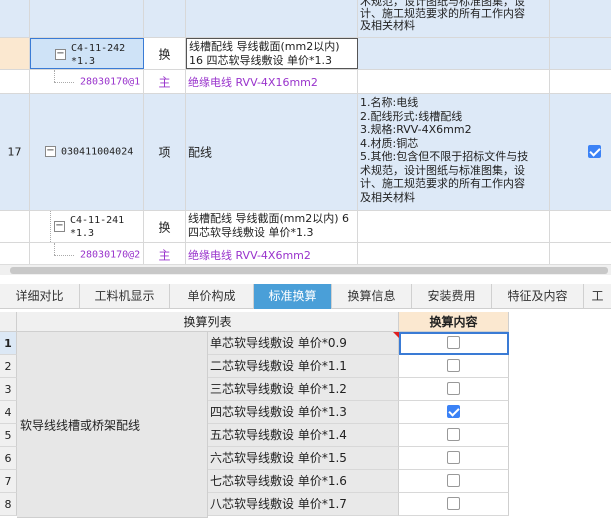 The image size is (611, 526). I want to click on feature-line: 2.配线形式:线槽配线, so click(411, 116).